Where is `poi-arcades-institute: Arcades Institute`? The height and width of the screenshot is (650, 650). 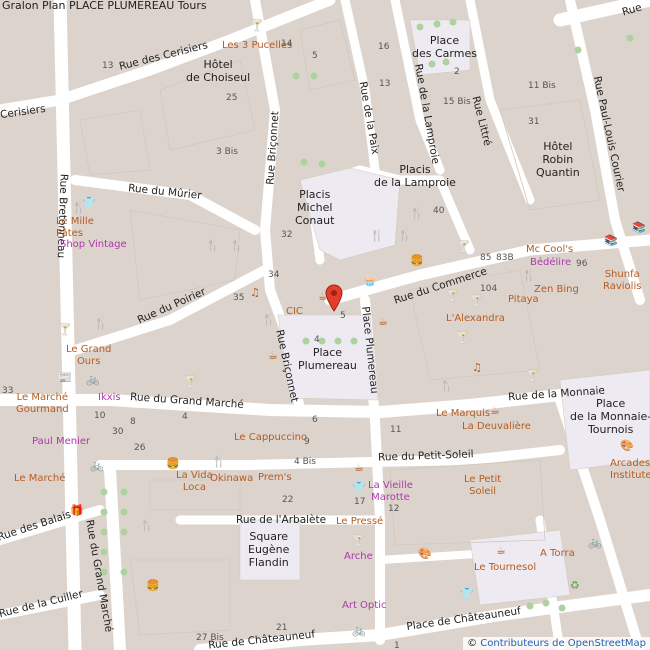
poi-arcades-institute: Arcades Institute is located at coordinates (630, 470).